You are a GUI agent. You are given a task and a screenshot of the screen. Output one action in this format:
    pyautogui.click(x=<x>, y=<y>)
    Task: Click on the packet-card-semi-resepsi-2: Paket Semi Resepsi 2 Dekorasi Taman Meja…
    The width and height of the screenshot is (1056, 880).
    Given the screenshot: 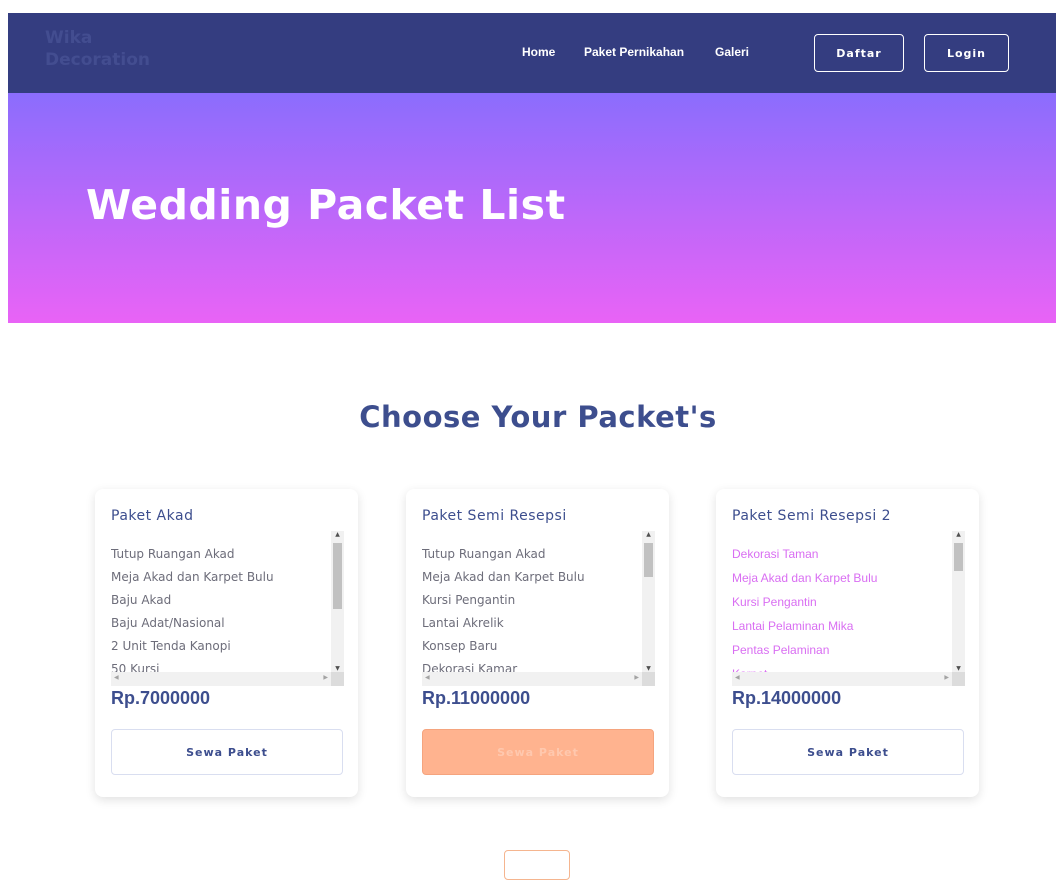 What is the action you would take?
    pyautogui.click(x=847, y=643)
    